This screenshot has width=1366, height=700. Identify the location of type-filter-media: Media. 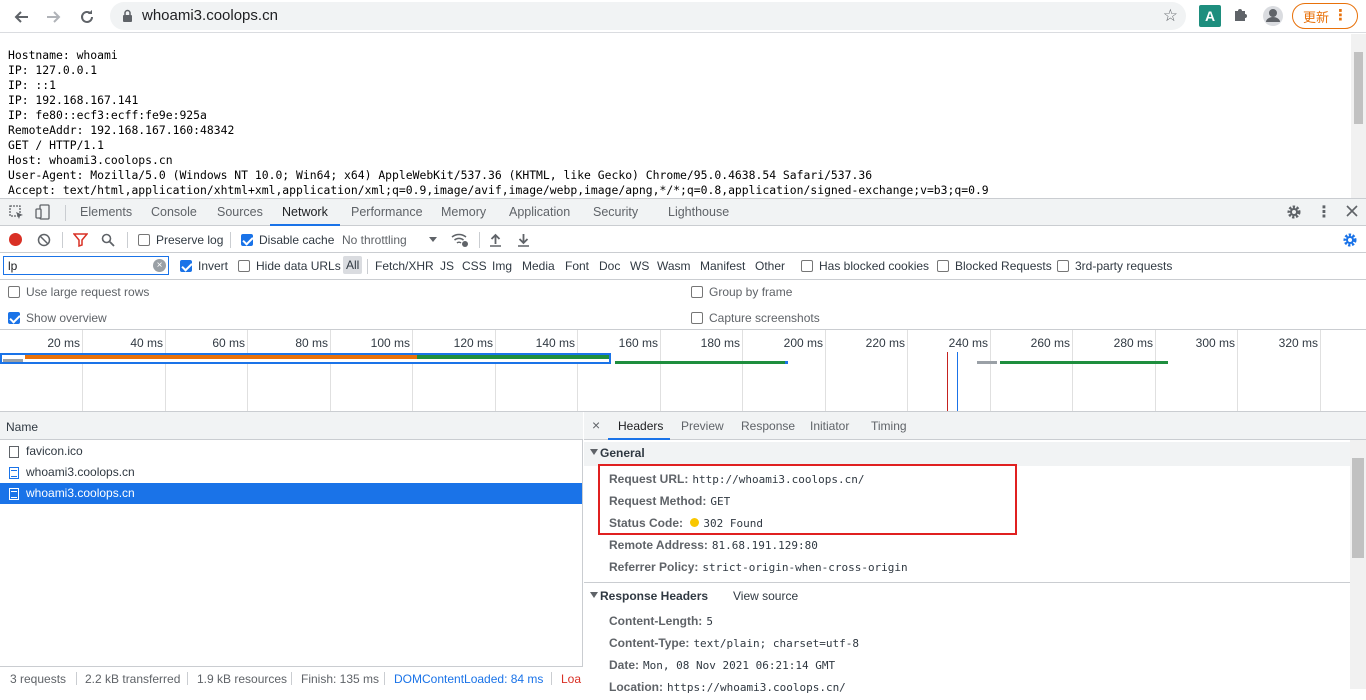
(538, 266).